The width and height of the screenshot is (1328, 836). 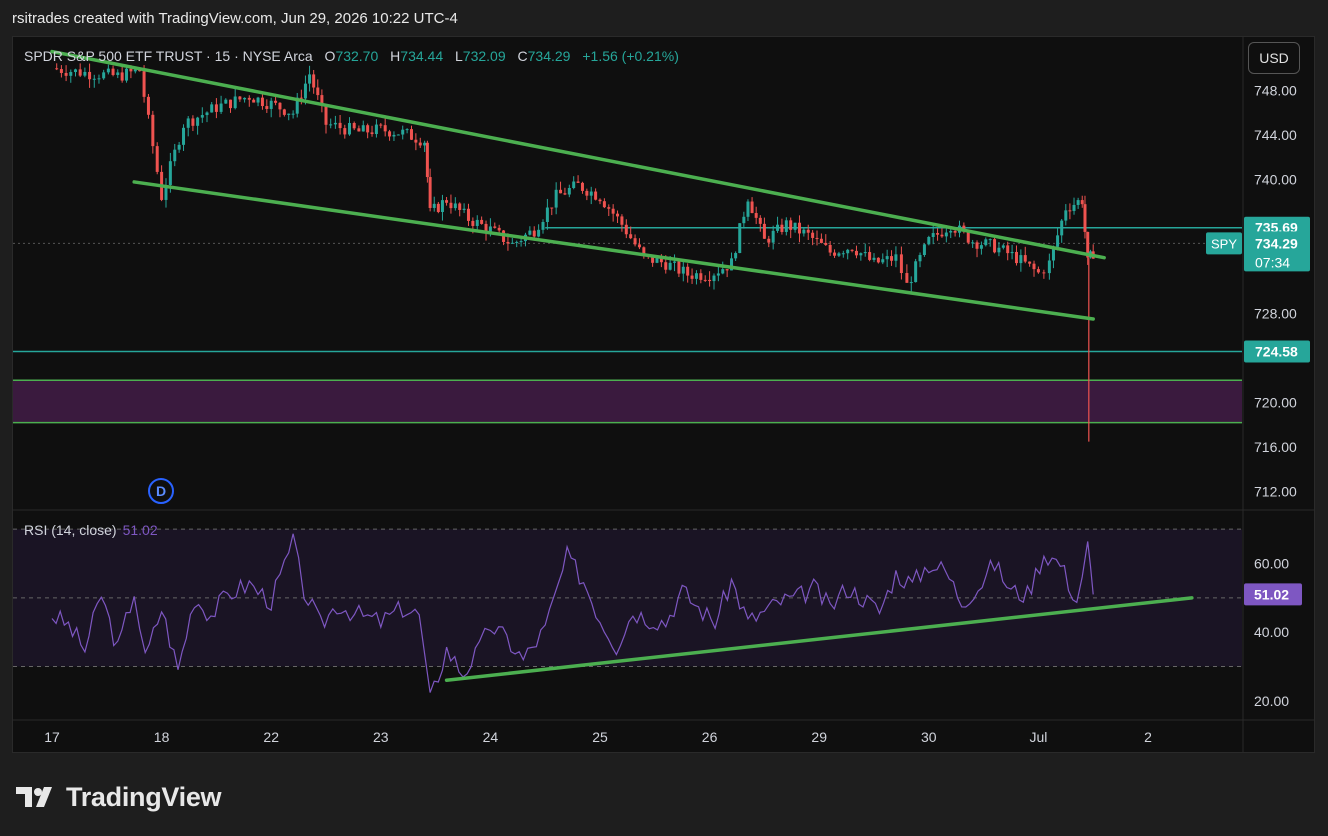 What do you see at coordinates (70, 530) in the screenshot?
I see `rsi-label: RSI (14, close)` at bounding box center [70, 530].